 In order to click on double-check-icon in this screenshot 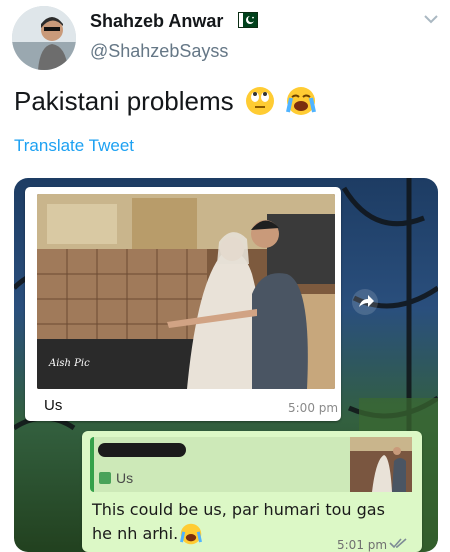, I will do `click(398, 543)`.